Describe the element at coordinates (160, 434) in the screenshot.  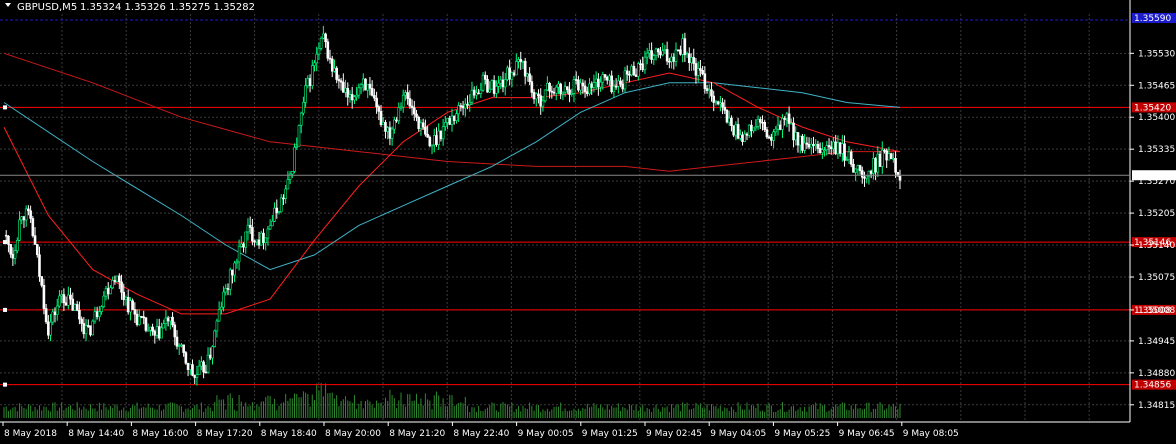
I see `time-tick-label: 8 May 16:00` at that location.